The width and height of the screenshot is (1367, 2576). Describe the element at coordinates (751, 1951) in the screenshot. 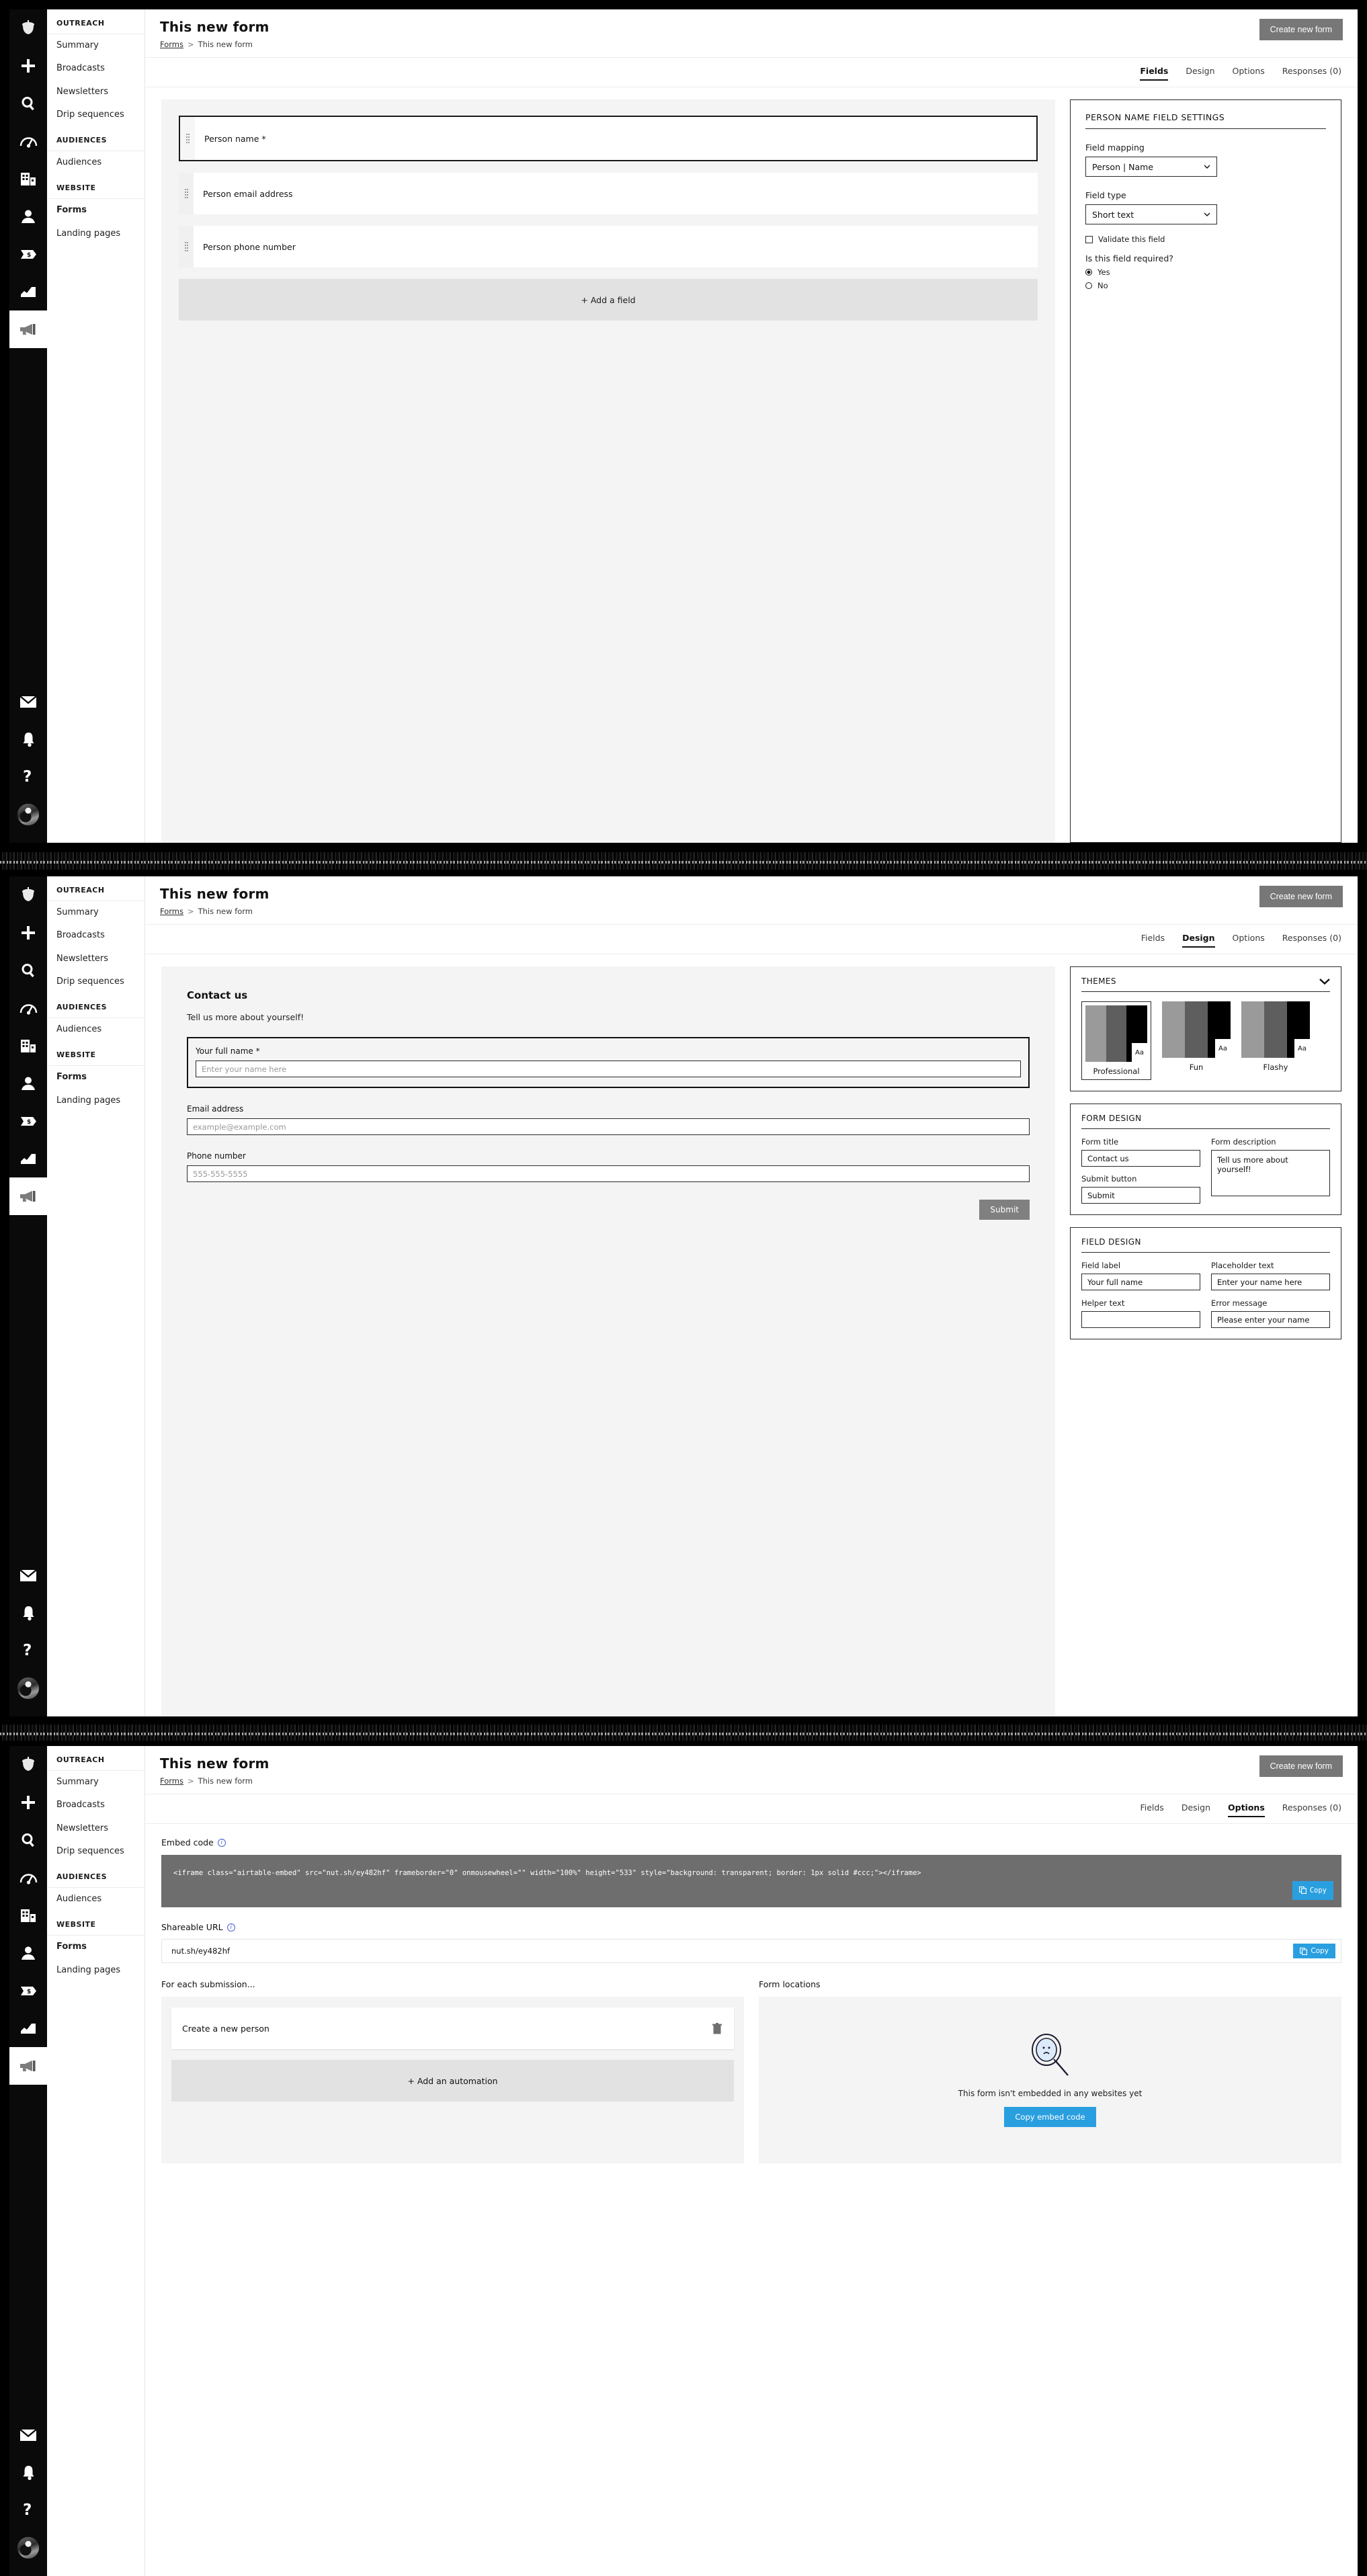

I see `shareable-url-box: nut.sh/ey482hf Copy` at that location.